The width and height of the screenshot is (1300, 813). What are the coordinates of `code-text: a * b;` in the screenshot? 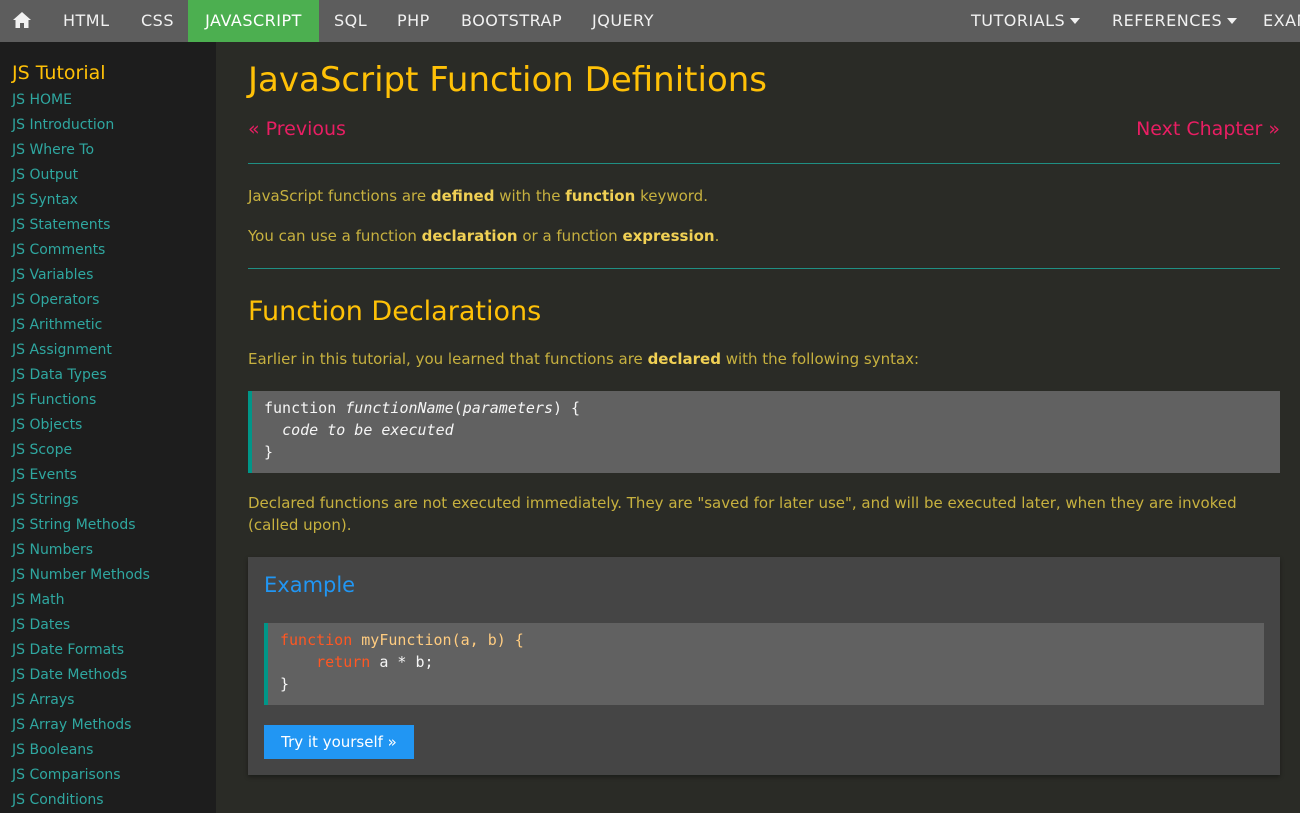 It's located at (402, 662).